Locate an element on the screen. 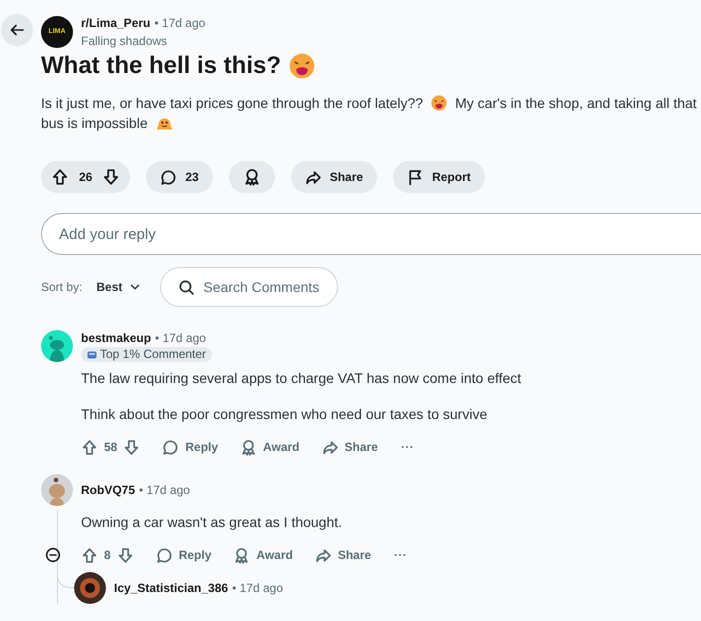 The height and width of the screenshot is (621, 701). collapse-toggle is located at coordinates (53, 555).